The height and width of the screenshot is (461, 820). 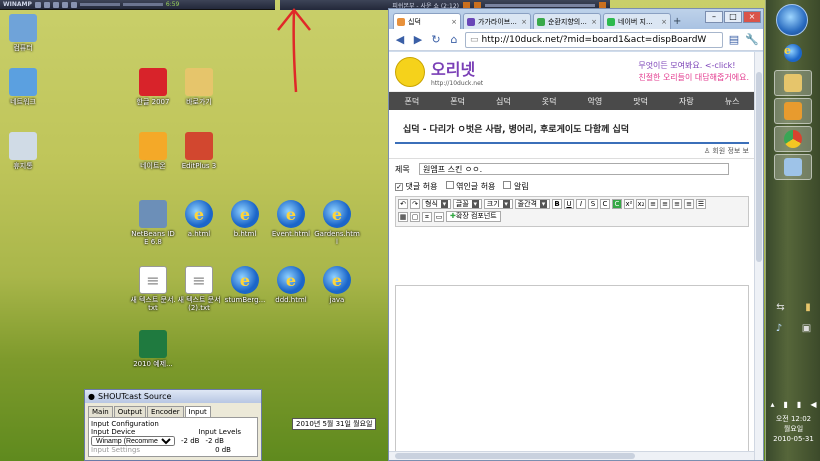 What do you see at coordinates (752, 17) in the screenshot?
I see `close-button: ×` at bounding box center [752, 17].